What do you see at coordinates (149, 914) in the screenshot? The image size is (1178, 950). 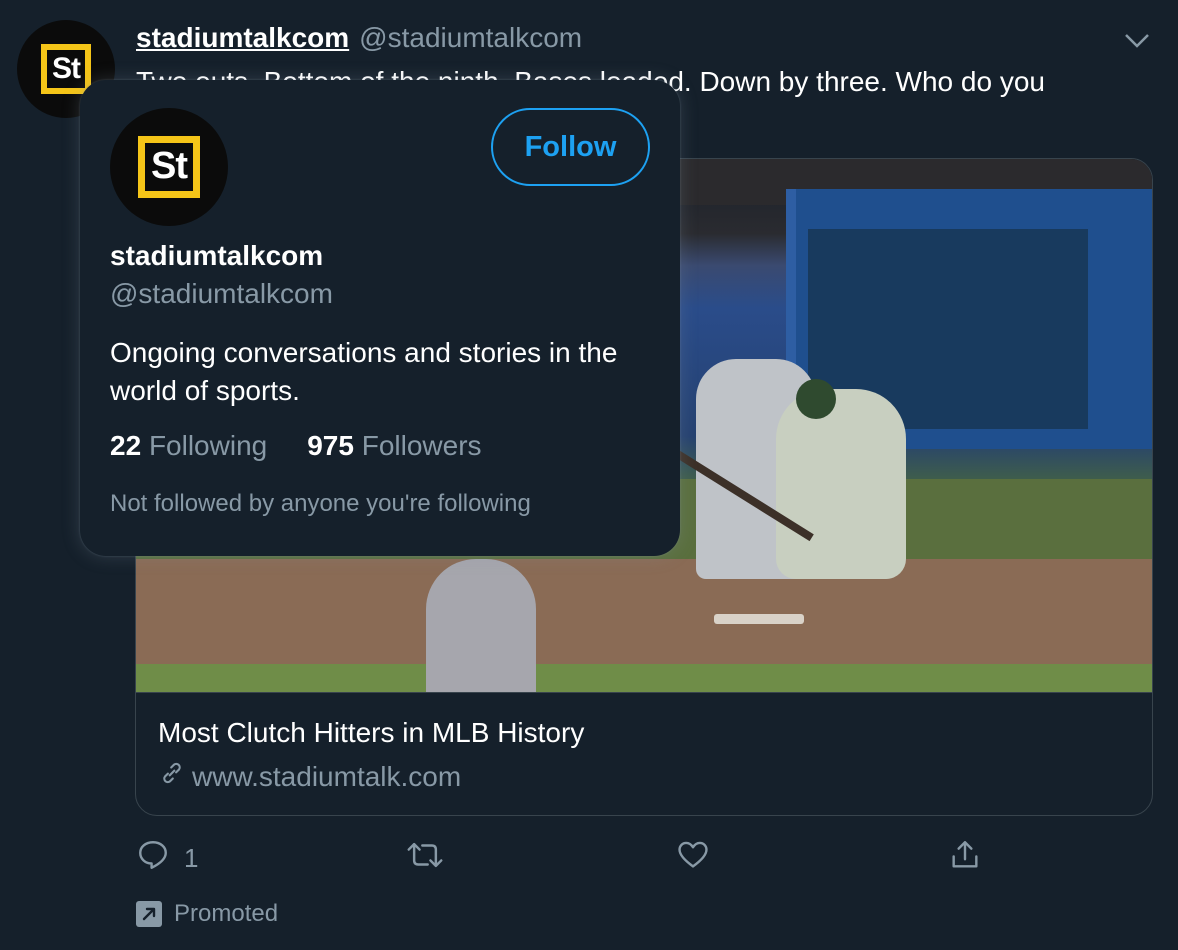 I see `promoted-icon` at bounding box center [149, 914].